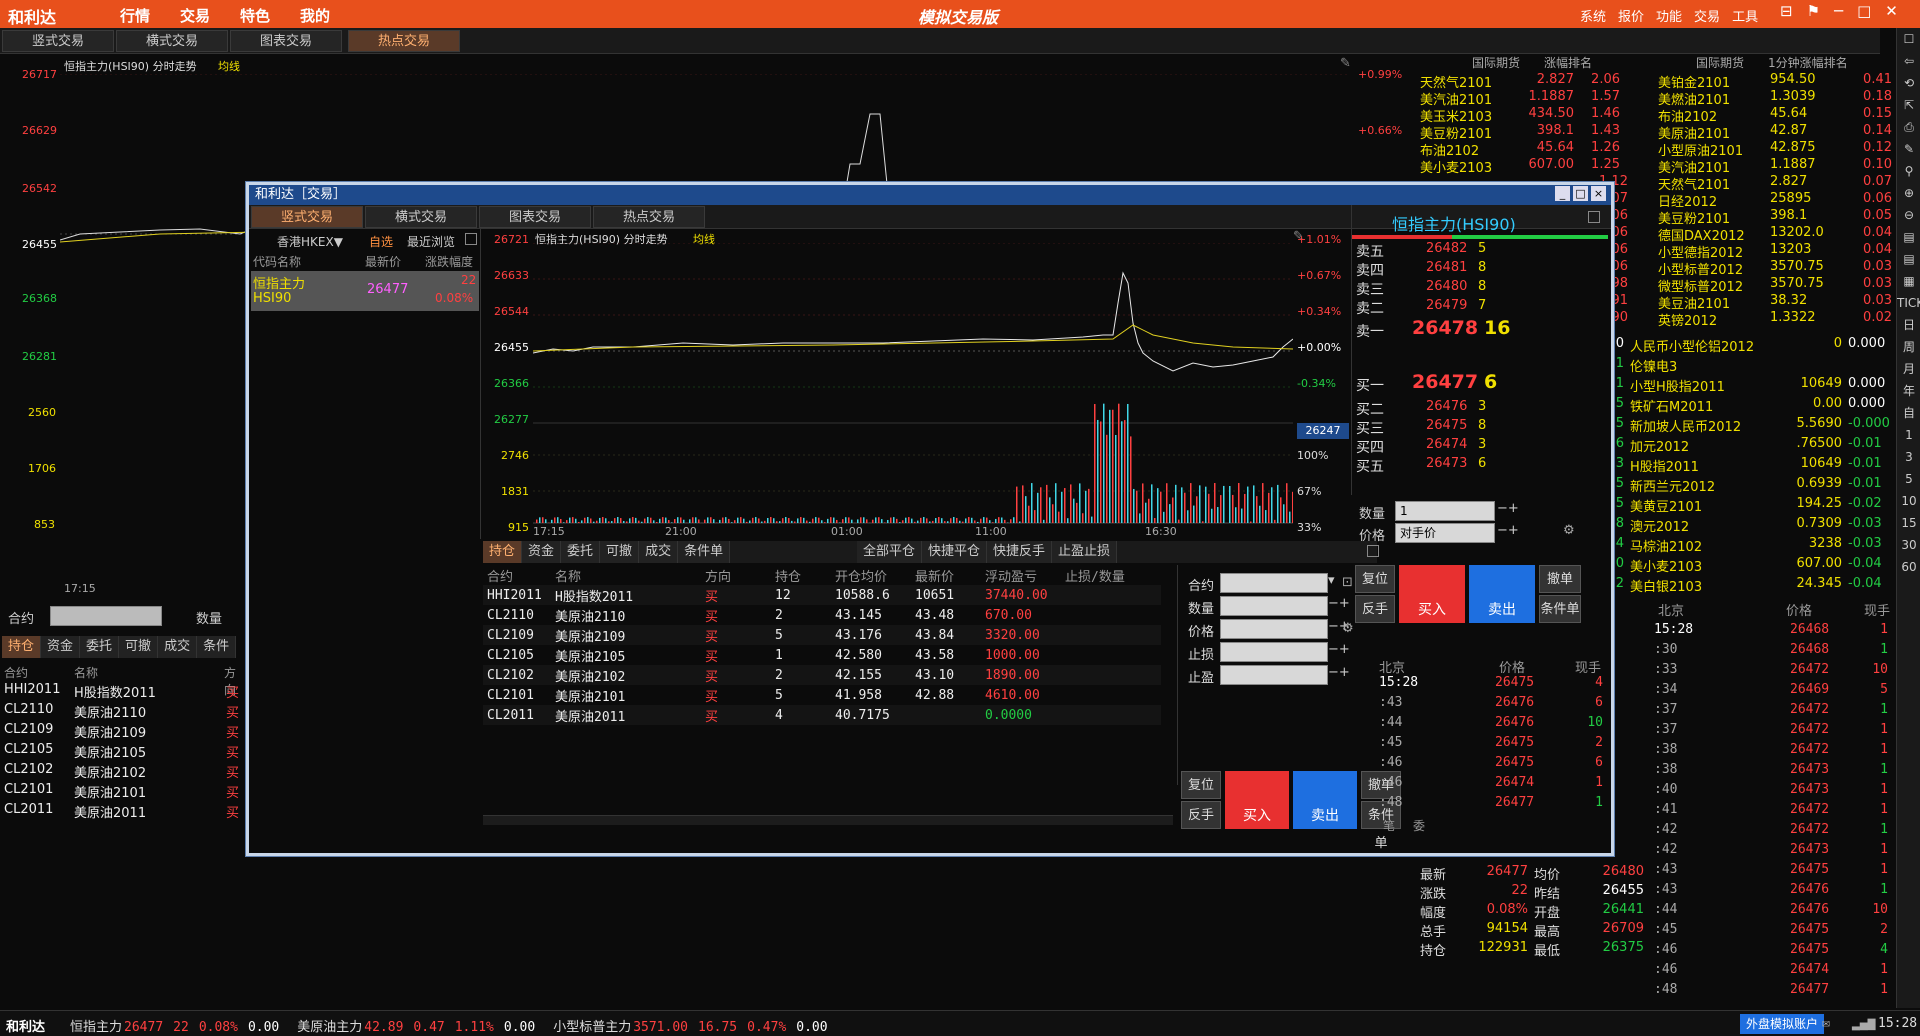 This screenshot has width=1920, height=1036. I want to click on rank-item: 布油2102 45.64 0.15, so click(1777, 115).